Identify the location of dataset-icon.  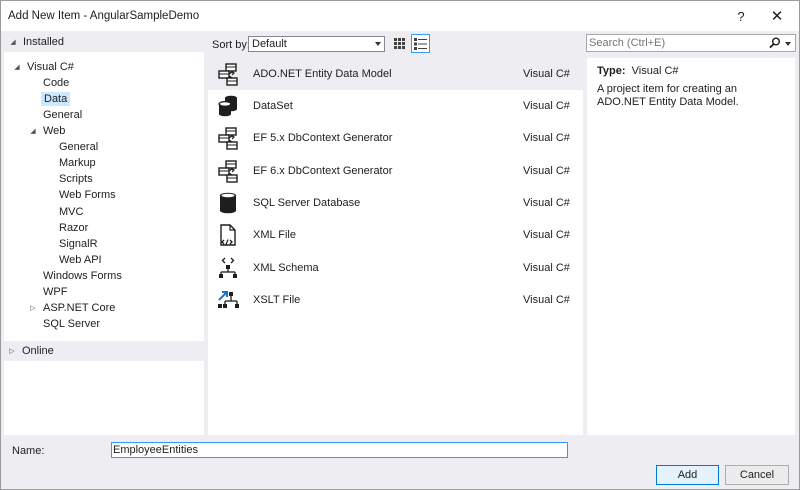
(227, 106).